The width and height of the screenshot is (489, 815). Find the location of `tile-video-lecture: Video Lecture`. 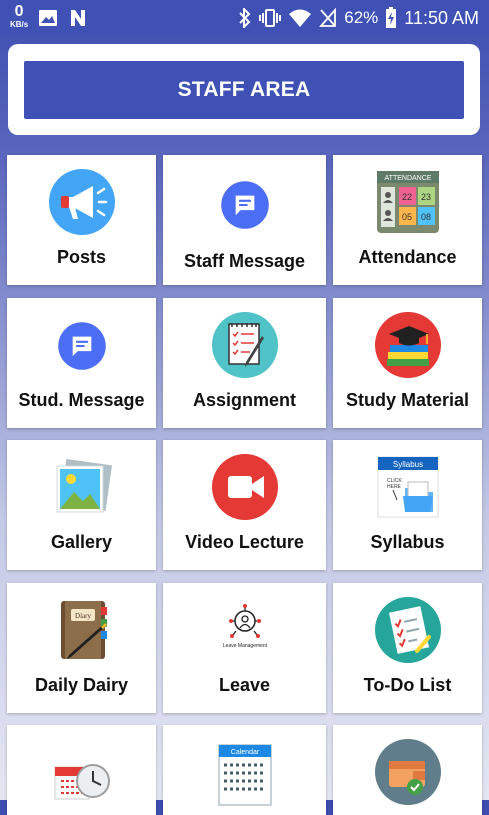

tile-video-lecture: Video Lecture is located at coordinates (244, 505).